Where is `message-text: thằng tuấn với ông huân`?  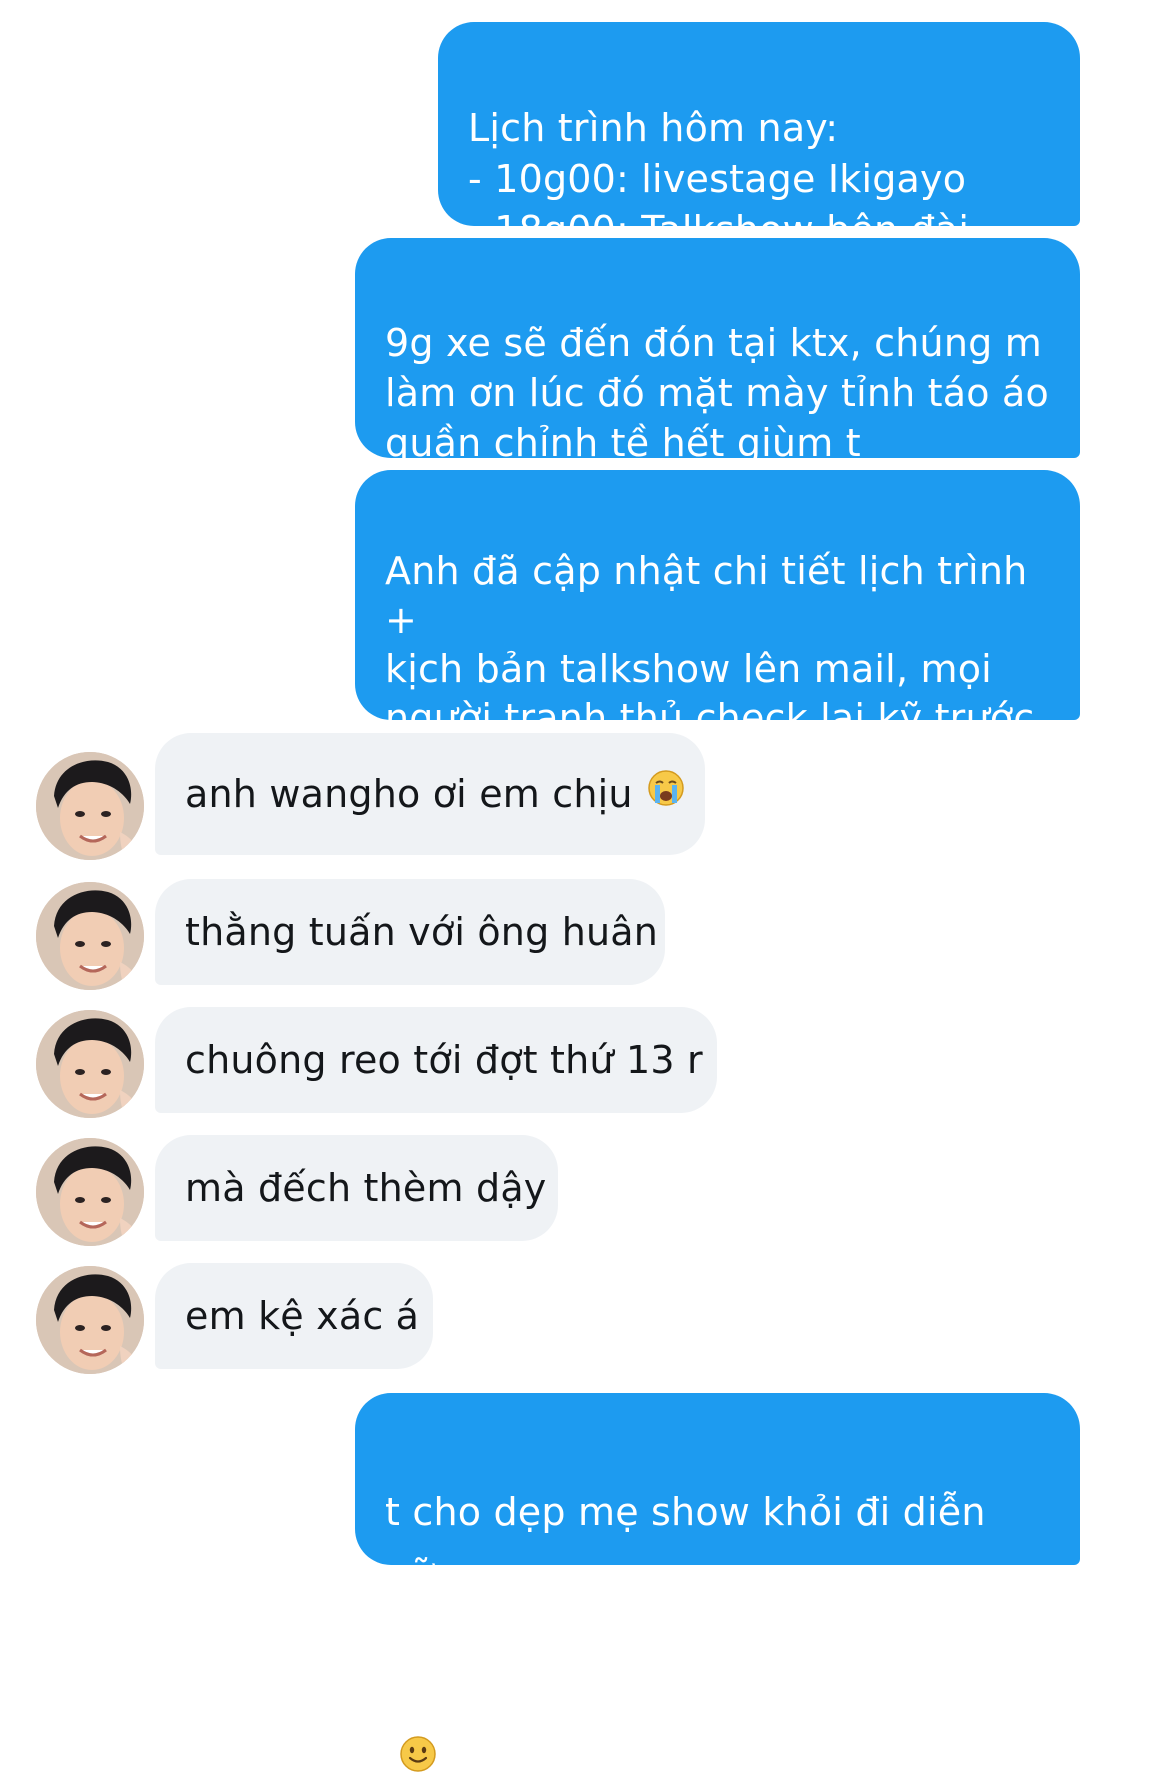 message-text: thằng tuấn với ông huân is located at coordinates (422, 931).